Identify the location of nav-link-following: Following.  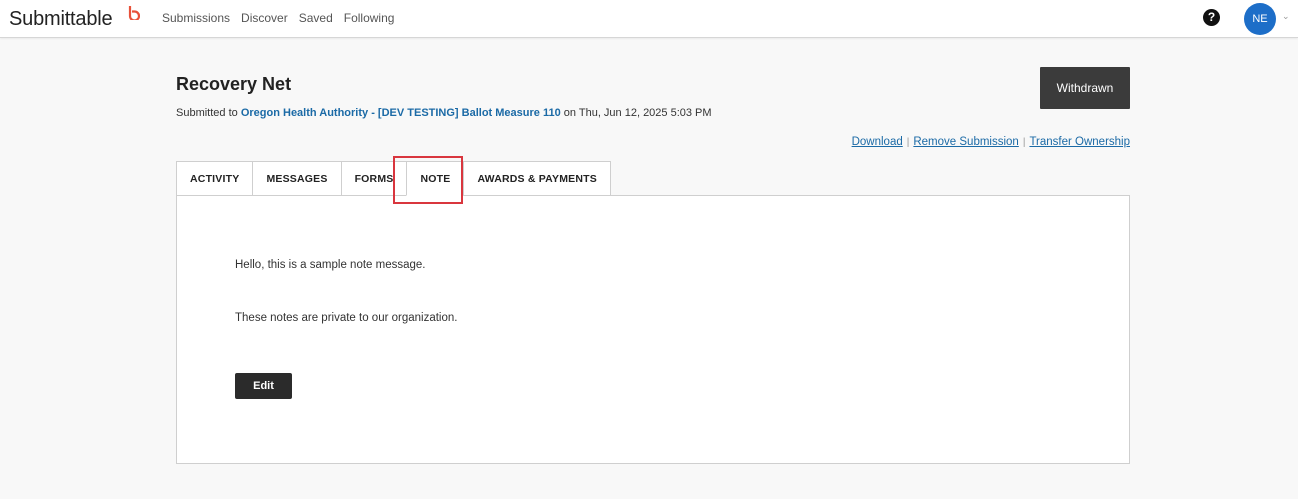
(369, 18).